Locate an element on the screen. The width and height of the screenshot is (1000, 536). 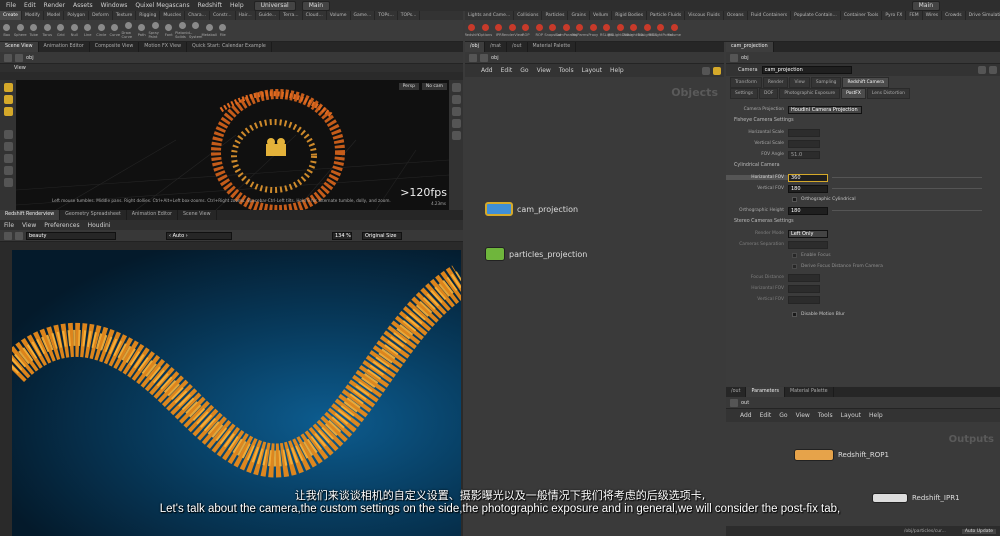
lights-icon is located at coordinates (456, 99).